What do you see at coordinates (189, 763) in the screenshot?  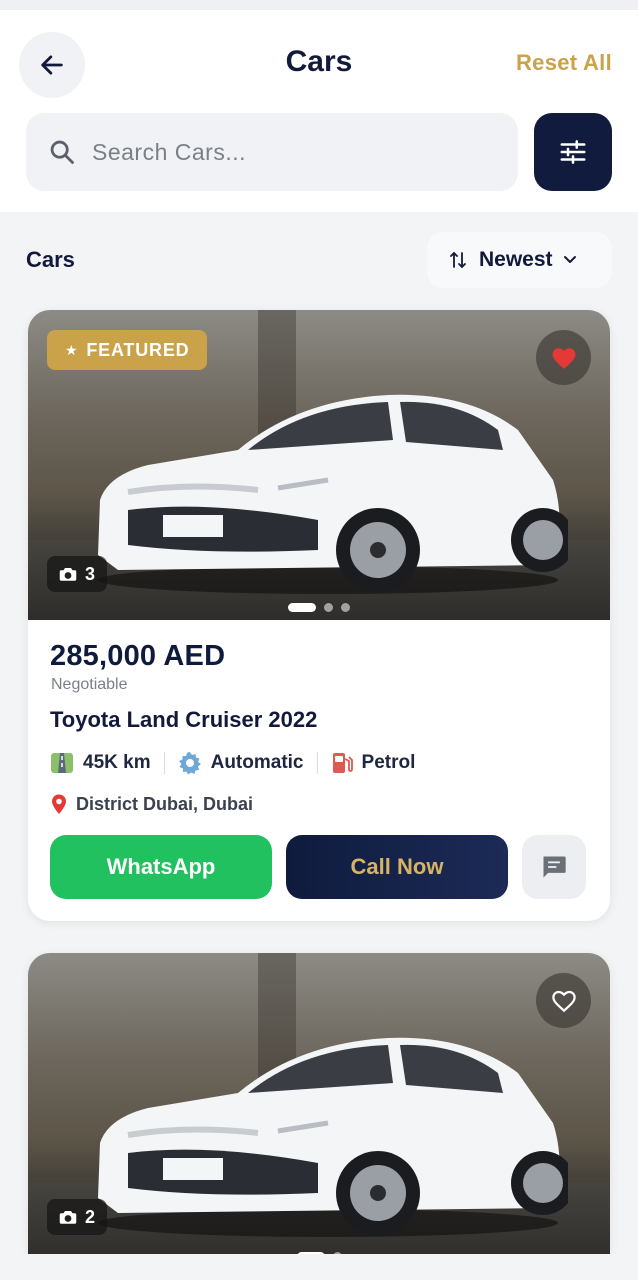 I see `gear-icon` at bounding box center [189, 763].